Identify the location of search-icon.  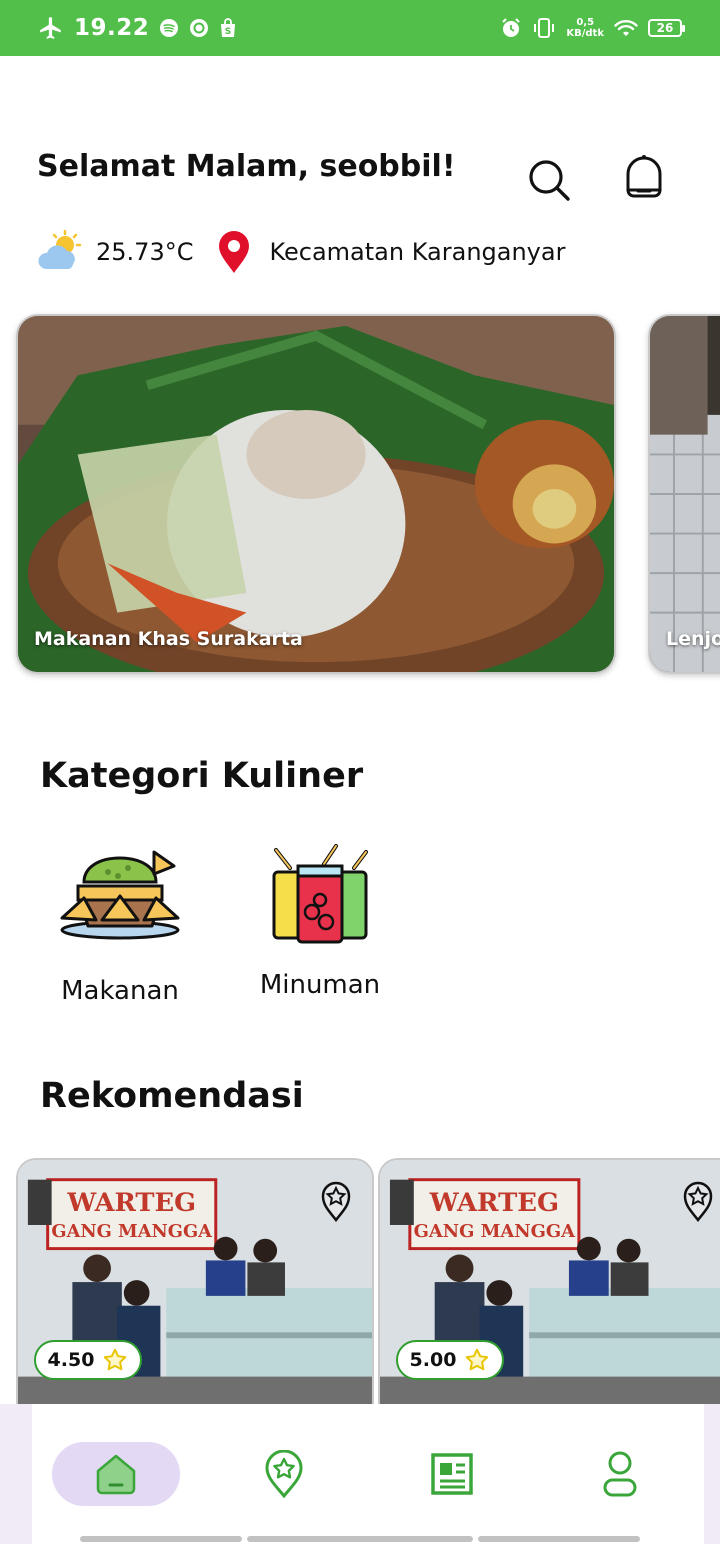
(549, 180).